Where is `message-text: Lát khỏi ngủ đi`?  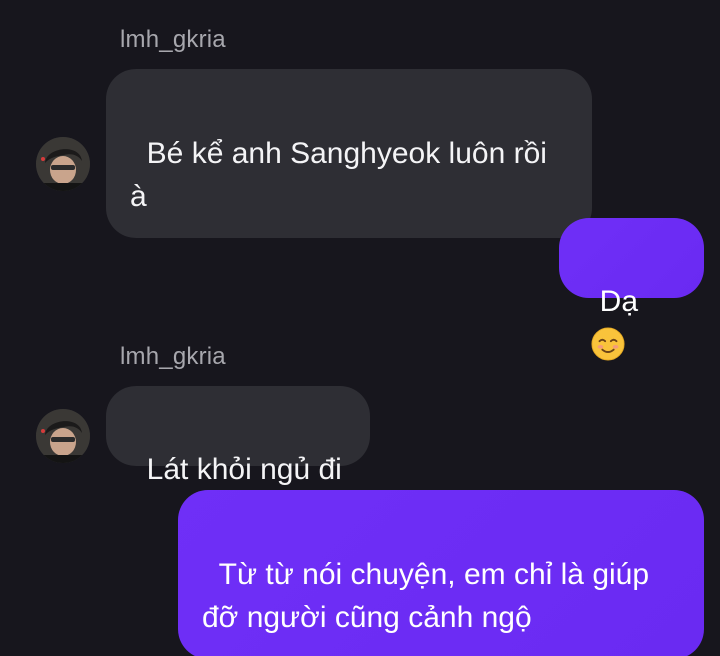
message-text: Lát khỏi ngủ đi is located at coordinates (244, 469).